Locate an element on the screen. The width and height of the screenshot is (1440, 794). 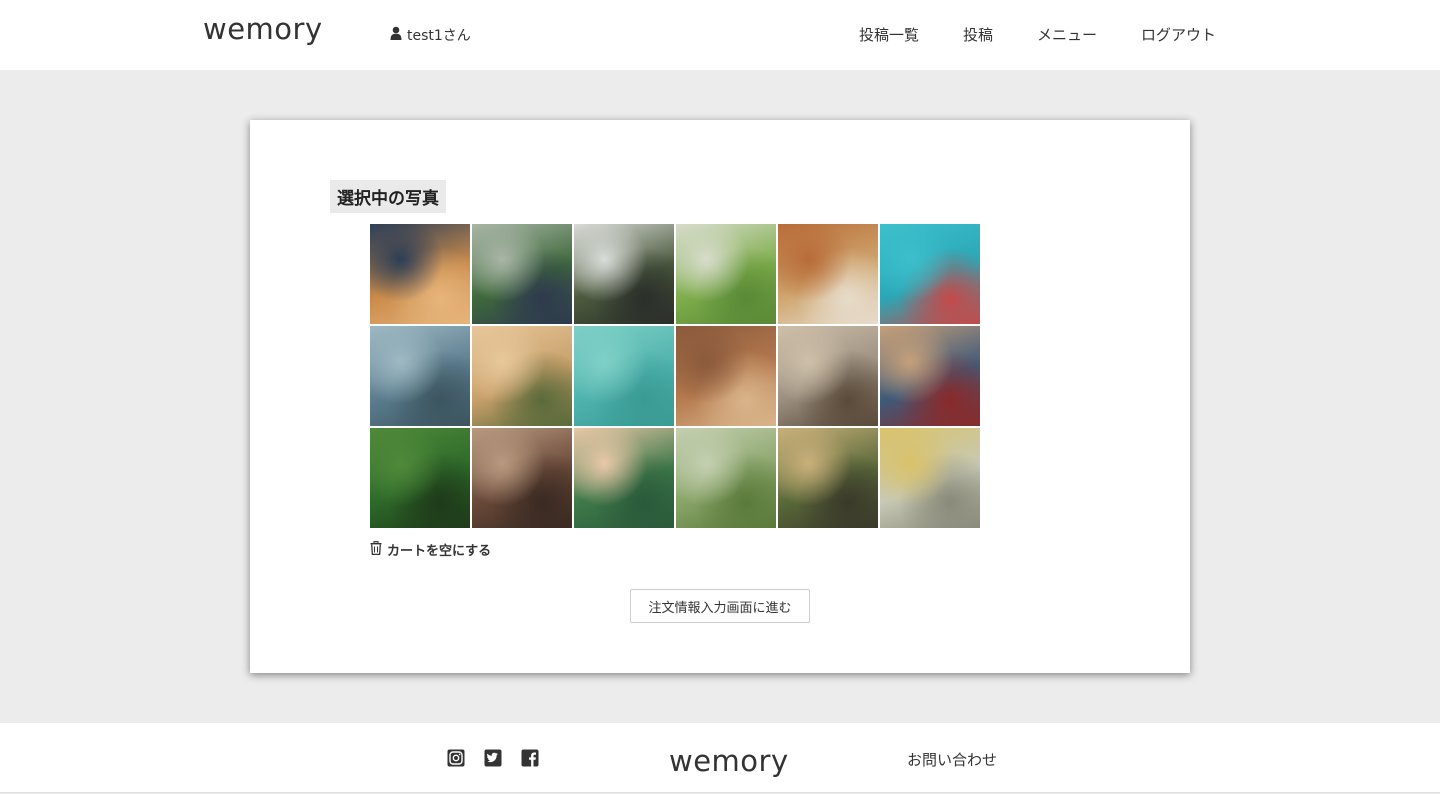
site-header: wemory test1さん 投稿一覧 投稿 メニュー ログアウト is located at coordinates (720, 35).